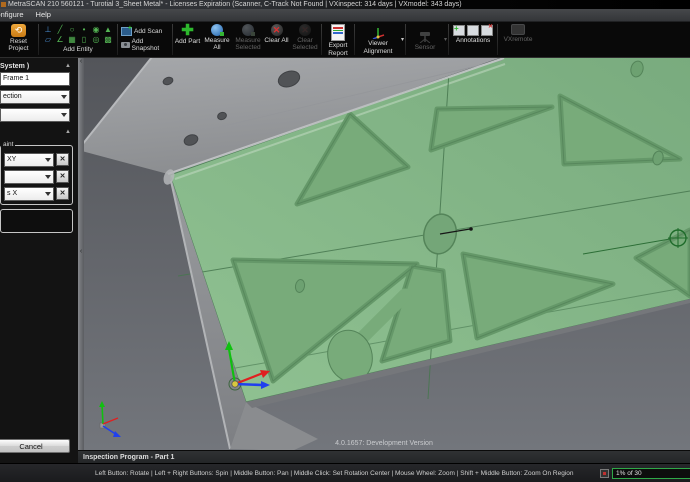 The width and height of the screenshot is (690, 482). I want to click on comment-box, so click(36, 221).